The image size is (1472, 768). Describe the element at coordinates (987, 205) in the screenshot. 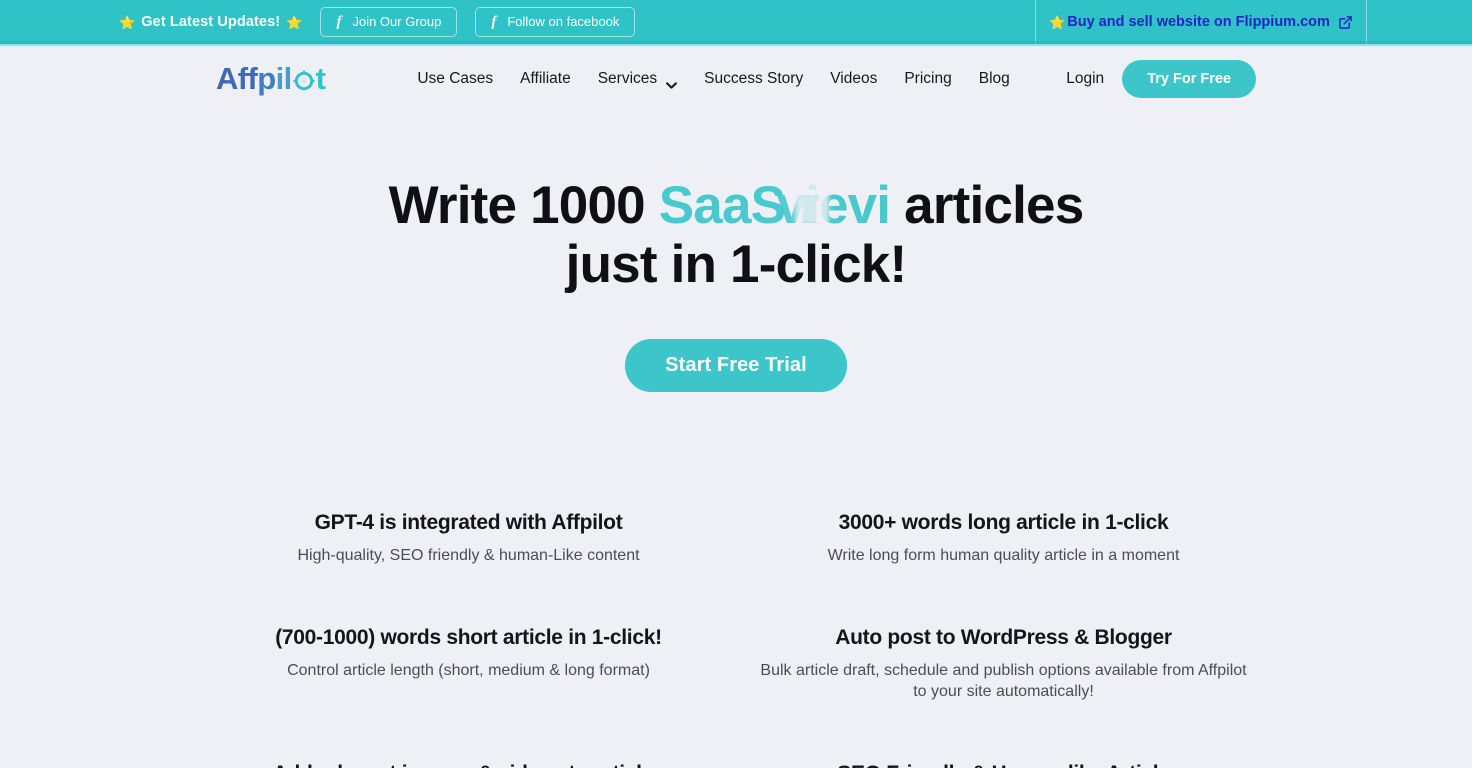

I see `hero-headline-suffix: articles` at that location.